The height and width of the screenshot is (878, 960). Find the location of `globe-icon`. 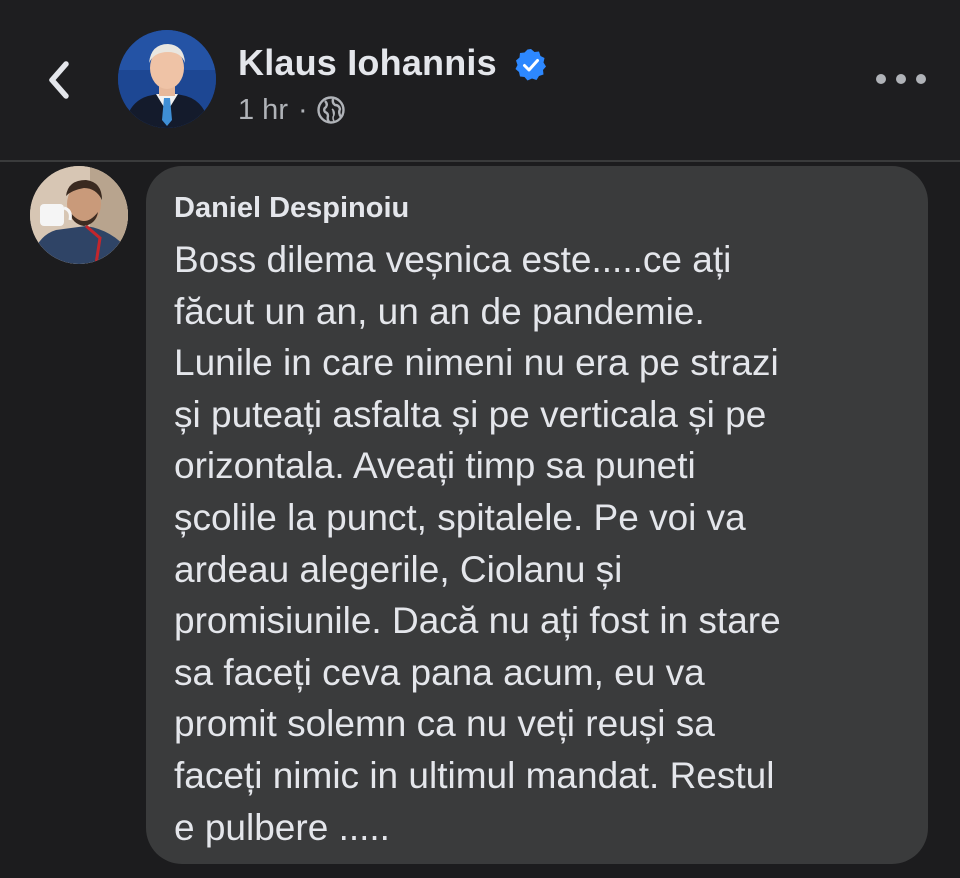

globe-icon is located at coordinates (330, 110).